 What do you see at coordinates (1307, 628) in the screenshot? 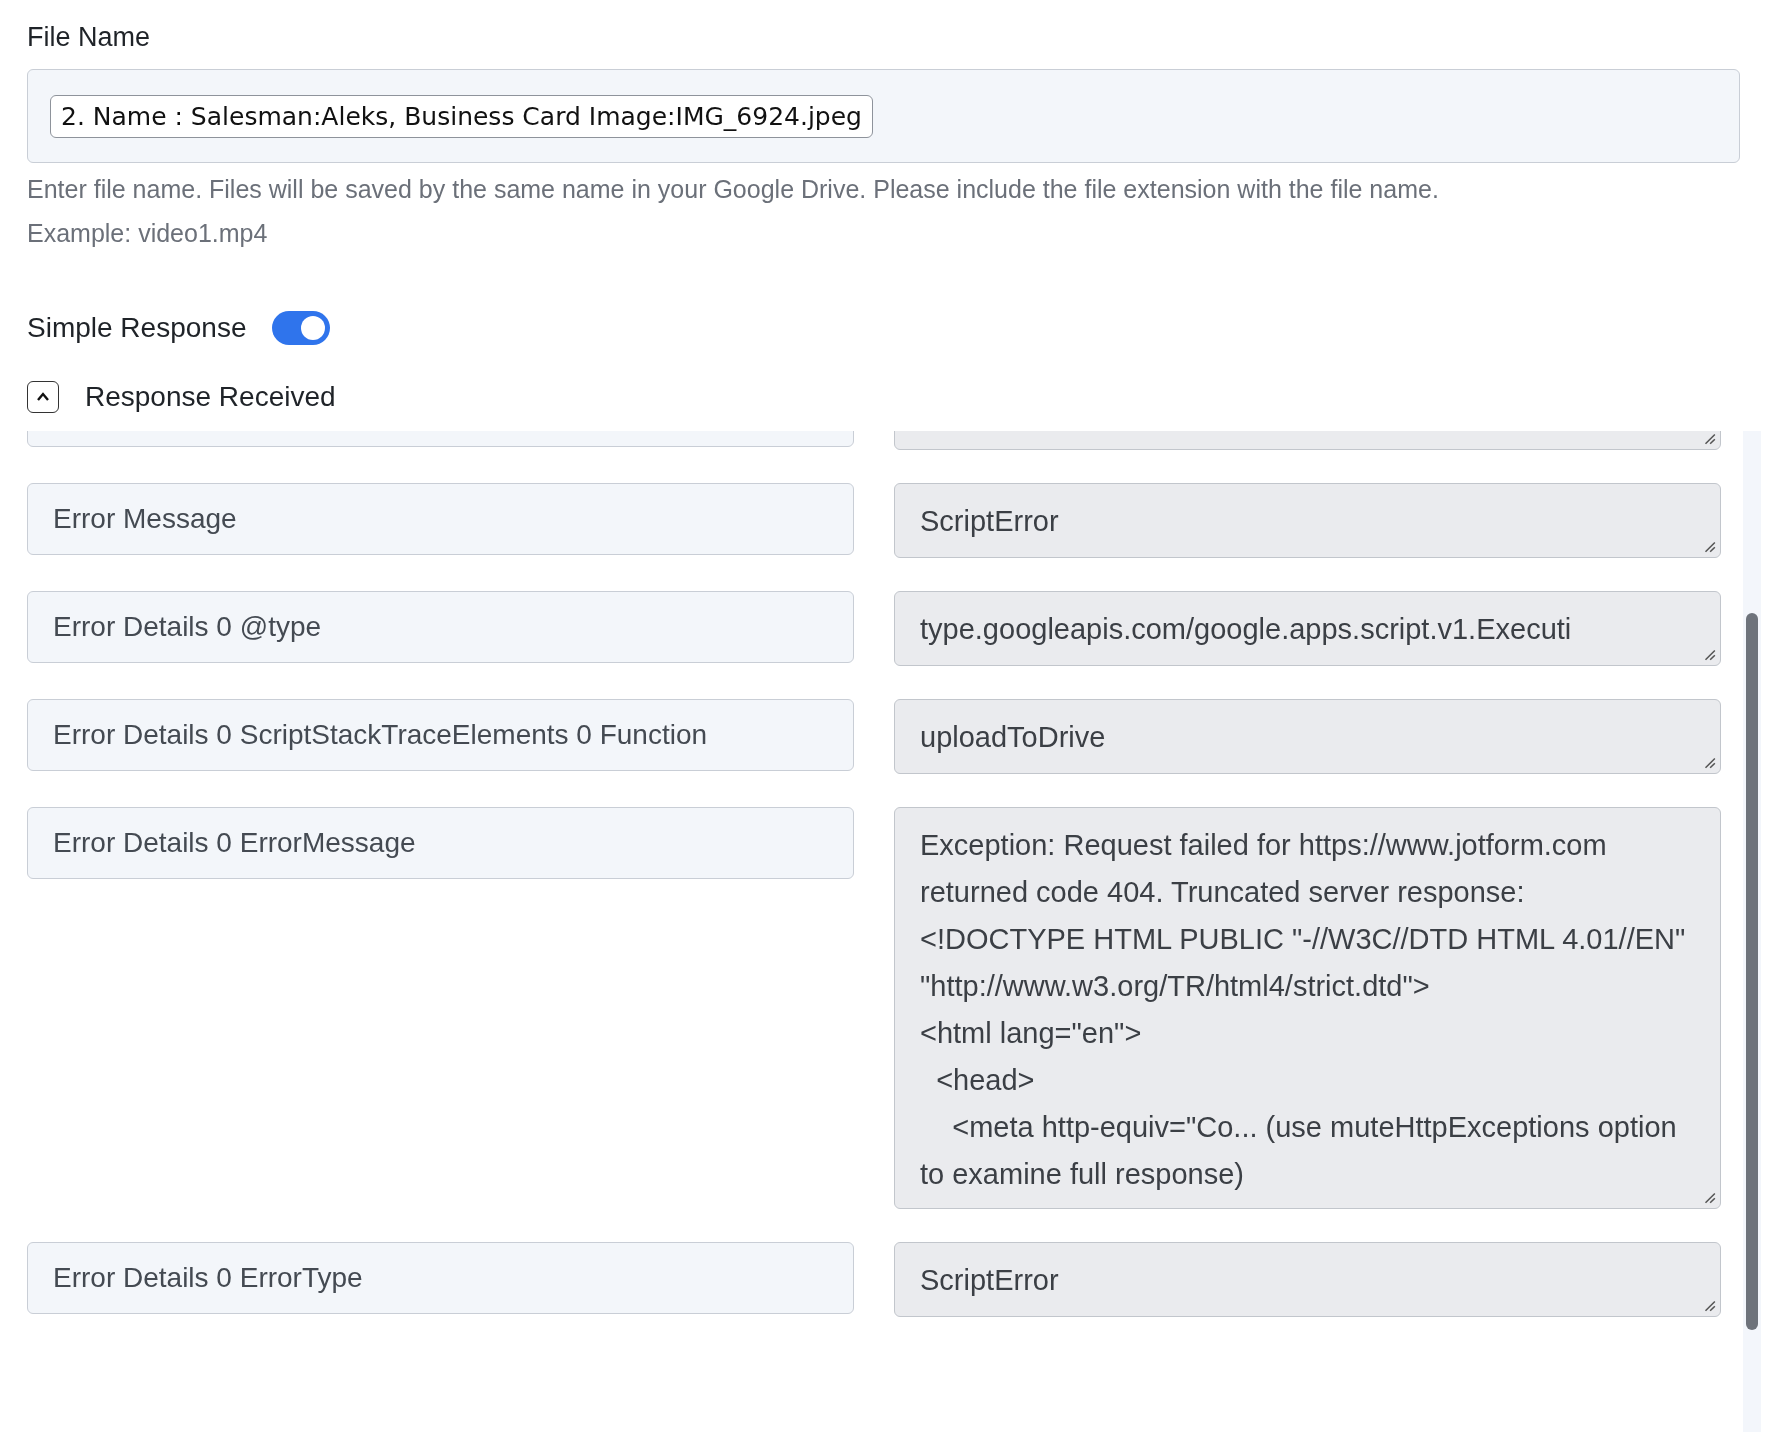
I see `value-field: type.googleapis.com/google.apps.script.v1.Executi` at bounding box center [1307, 628].